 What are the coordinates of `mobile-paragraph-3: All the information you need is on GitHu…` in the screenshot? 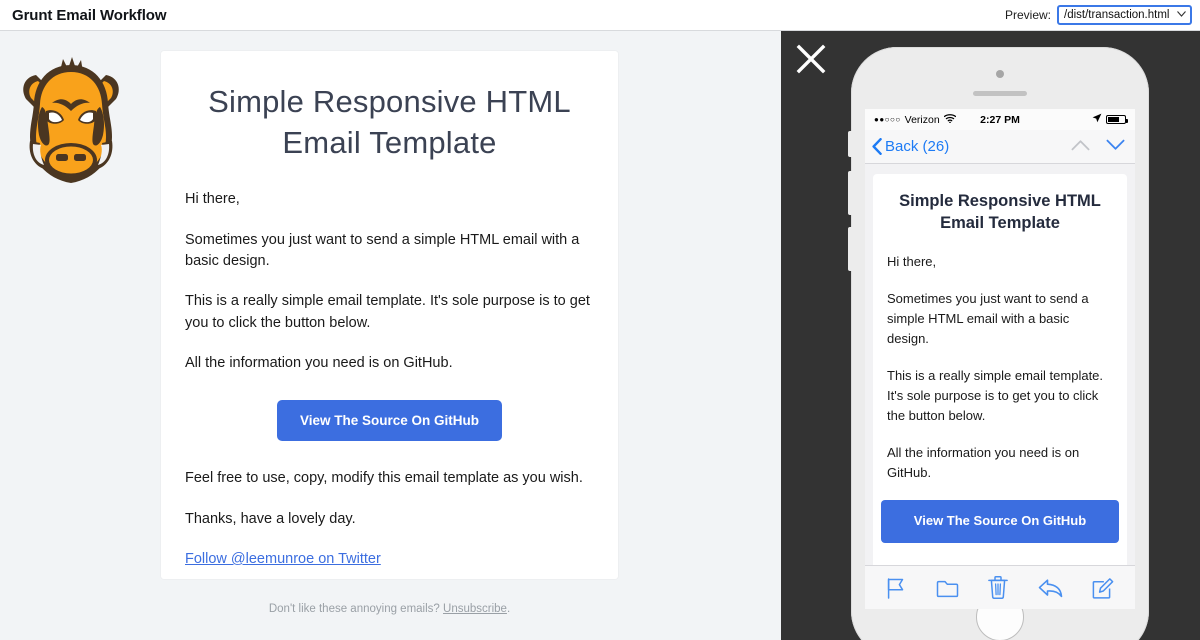 It's located at (983, 462).